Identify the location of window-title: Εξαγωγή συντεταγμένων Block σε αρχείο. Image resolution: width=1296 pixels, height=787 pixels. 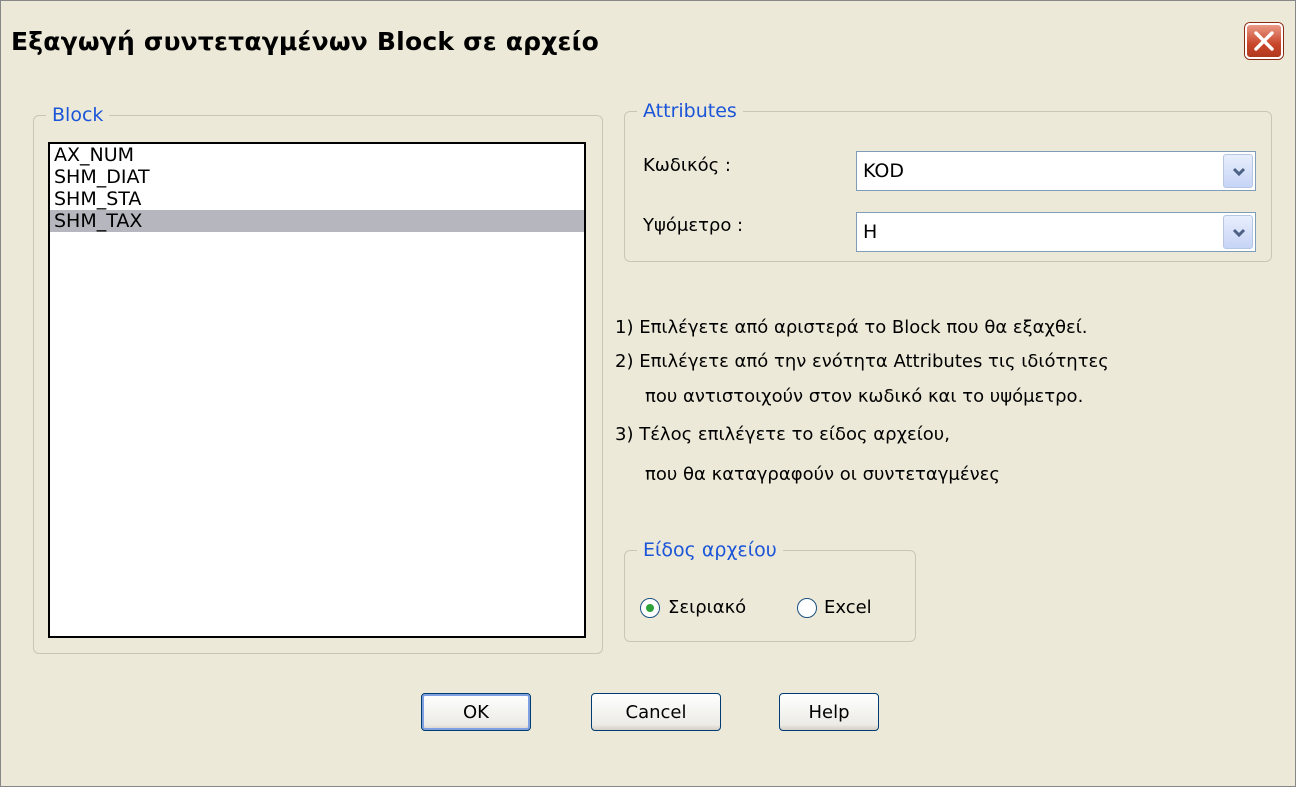
(305, 41).